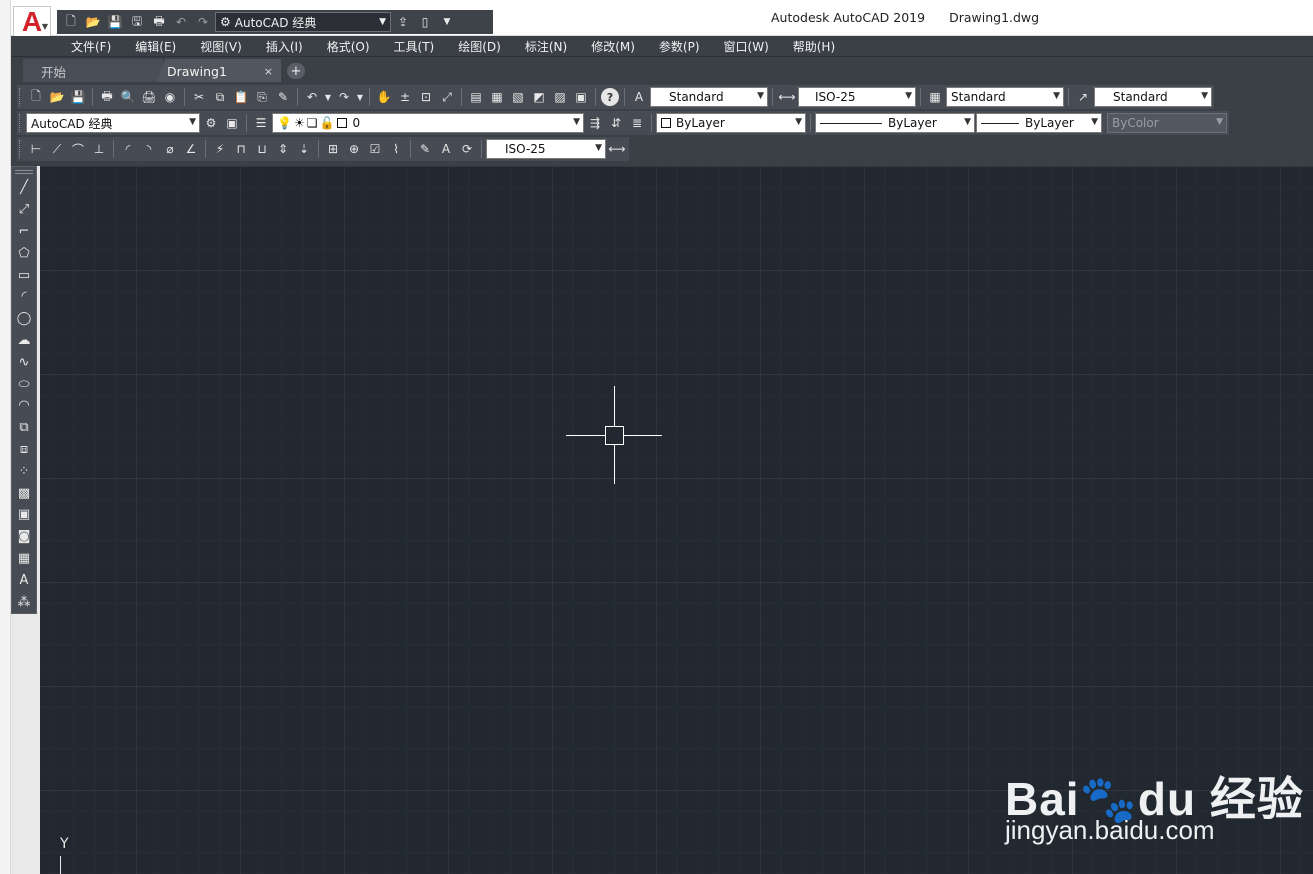 Image resolution: width=1313 pixels, height=874 pixels. What do you see at coordinates (1005, 97) in the screenshot?
I see `table-style-select: Standard ▼` at bounding box center [1005, 97].